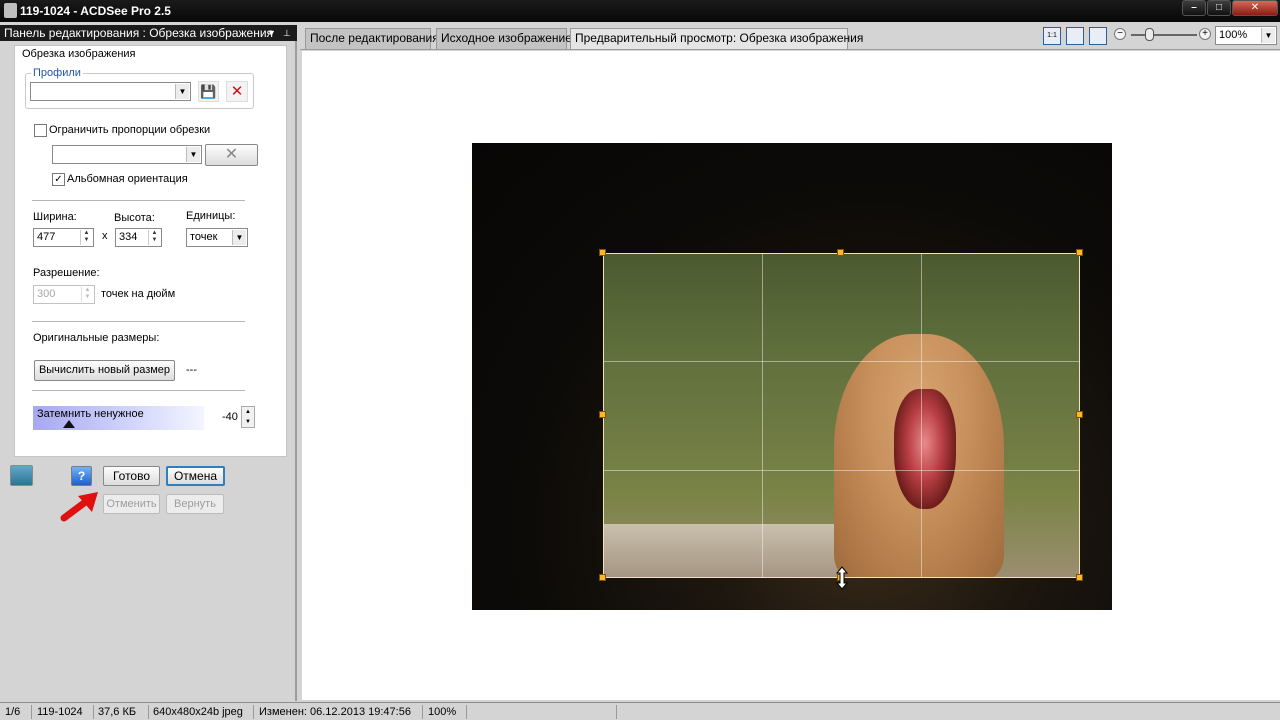 This screenshot has height=720, width=1280. I want to click on crop-handle-se, so click(1079, 577).